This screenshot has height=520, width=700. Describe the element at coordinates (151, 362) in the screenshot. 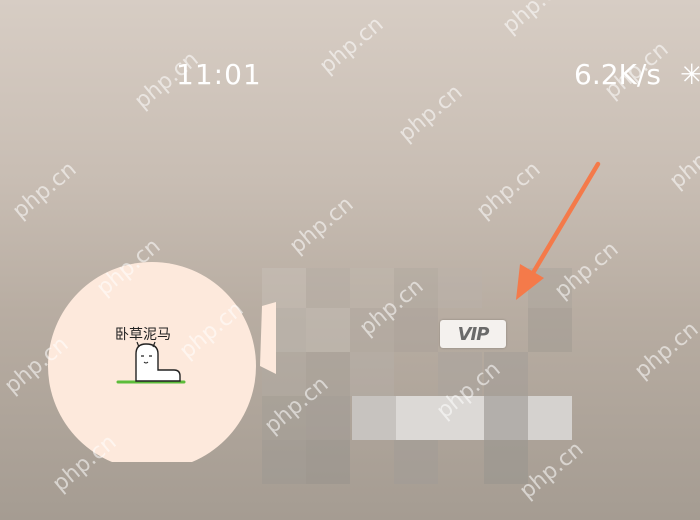

I see `cartoon-sticker-icon` at that location.